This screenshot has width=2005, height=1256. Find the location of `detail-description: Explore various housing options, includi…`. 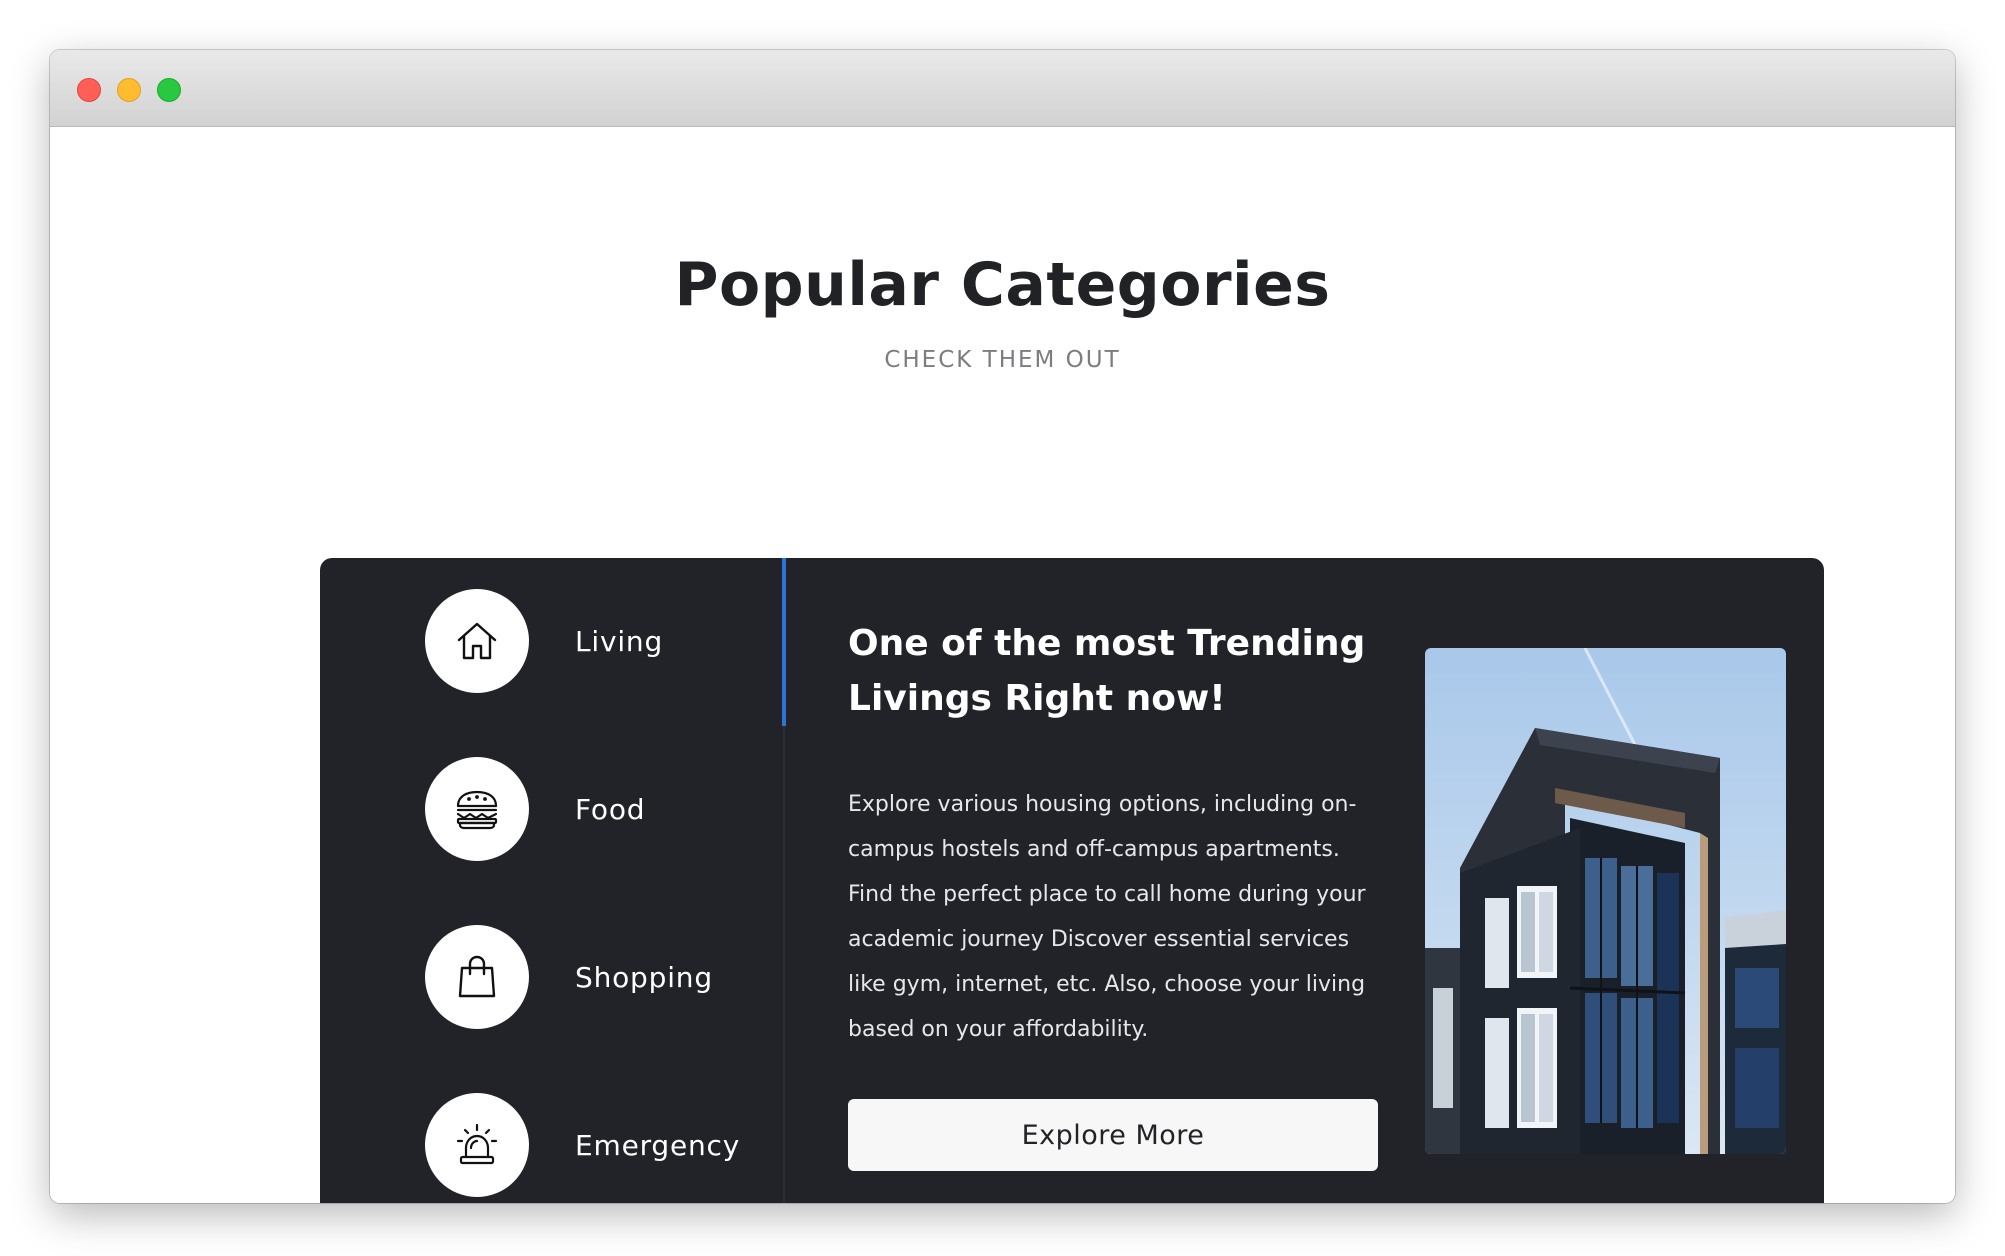

detail-description: Explore various housing options, includi… is located at coordinates (1107, 917).